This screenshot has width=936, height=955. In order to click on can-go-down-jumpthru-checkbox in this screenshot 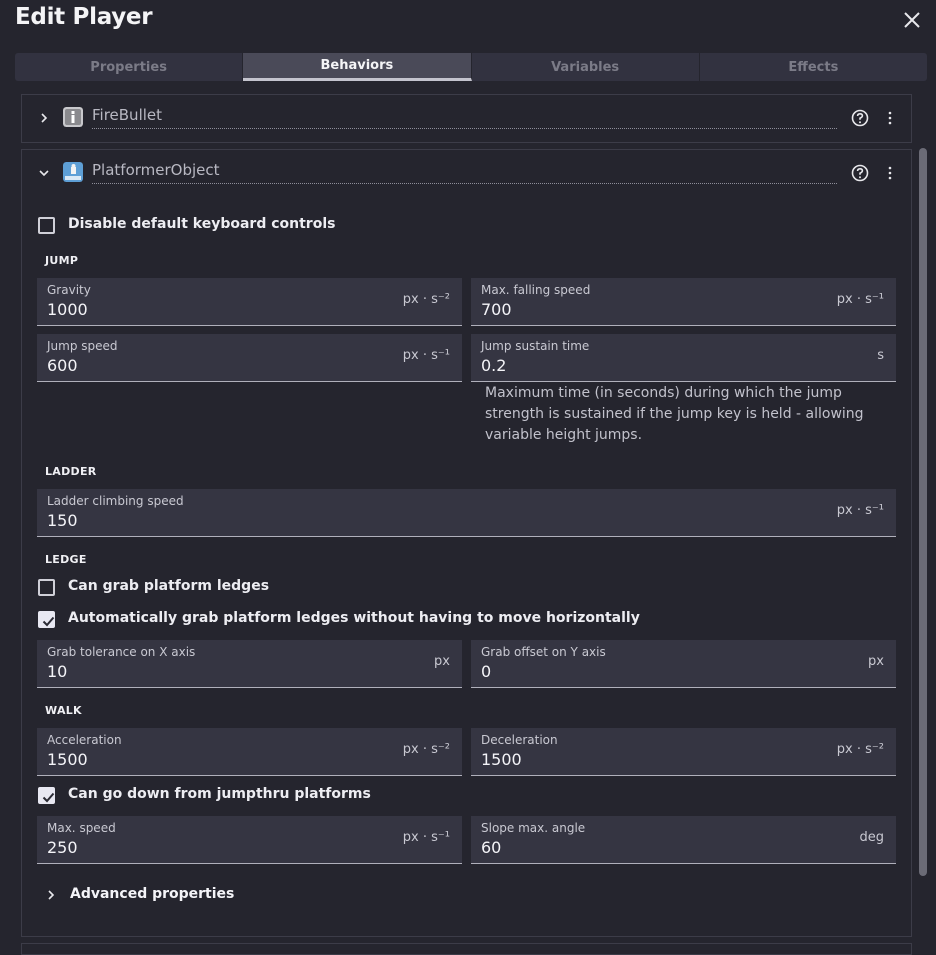, I will do `click(46, 795)`.